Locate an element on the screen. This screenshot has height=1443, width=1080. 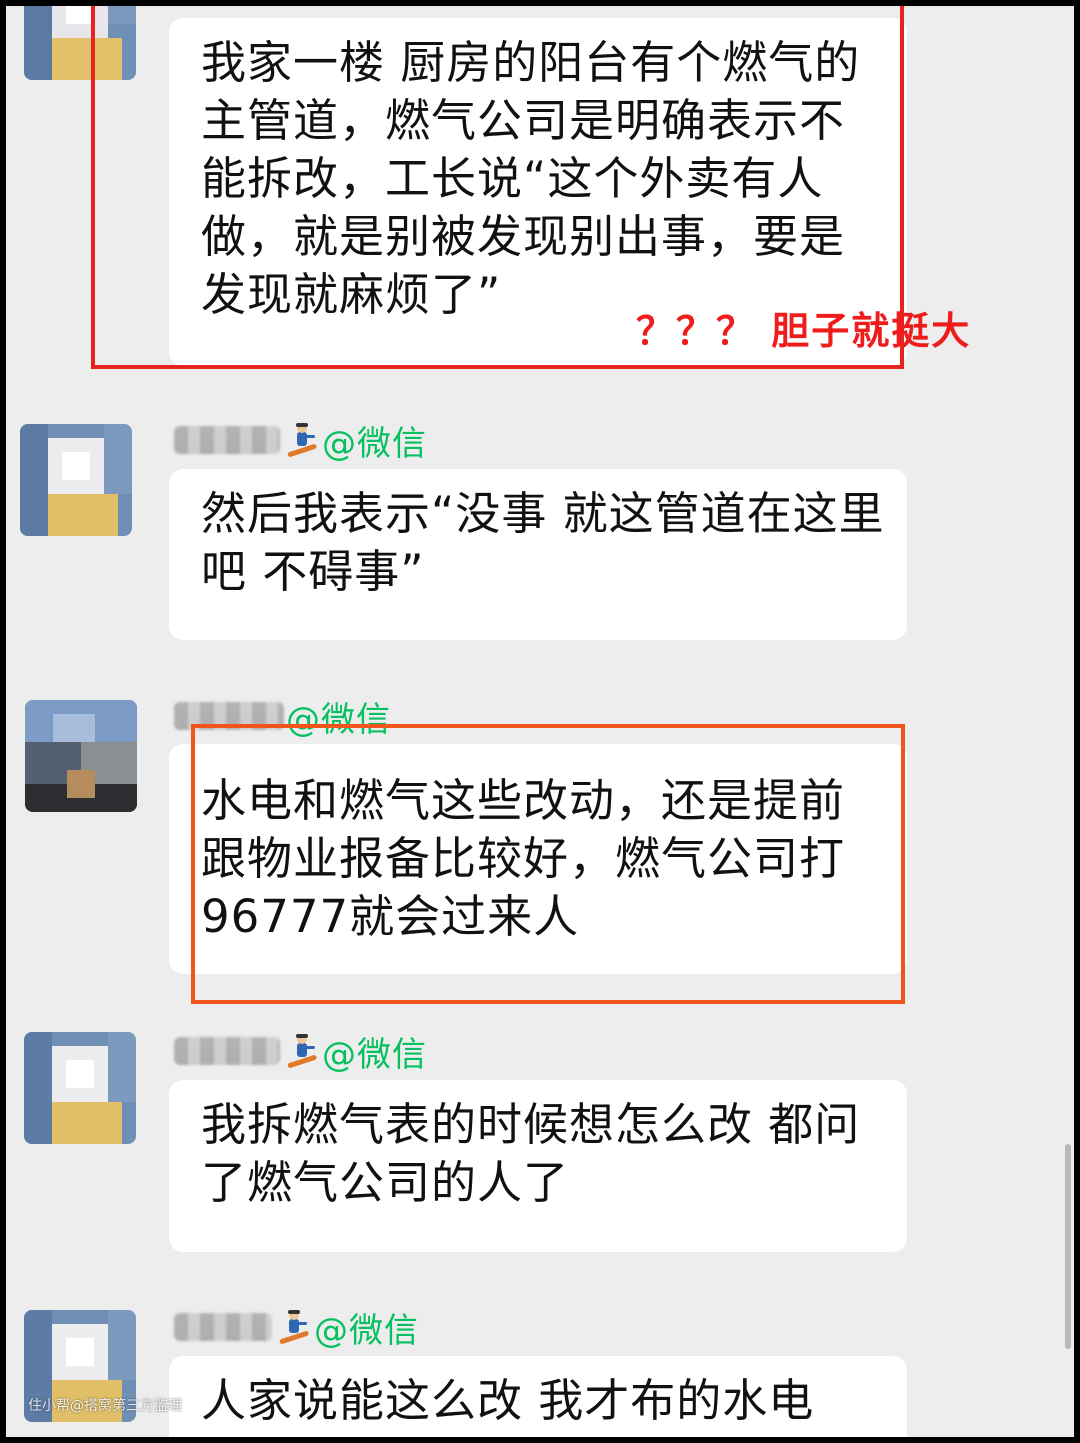
message-bubble: 然后我表示“没事 就这管道在这里吧 不碍事” is located at coordinates (538, 554).